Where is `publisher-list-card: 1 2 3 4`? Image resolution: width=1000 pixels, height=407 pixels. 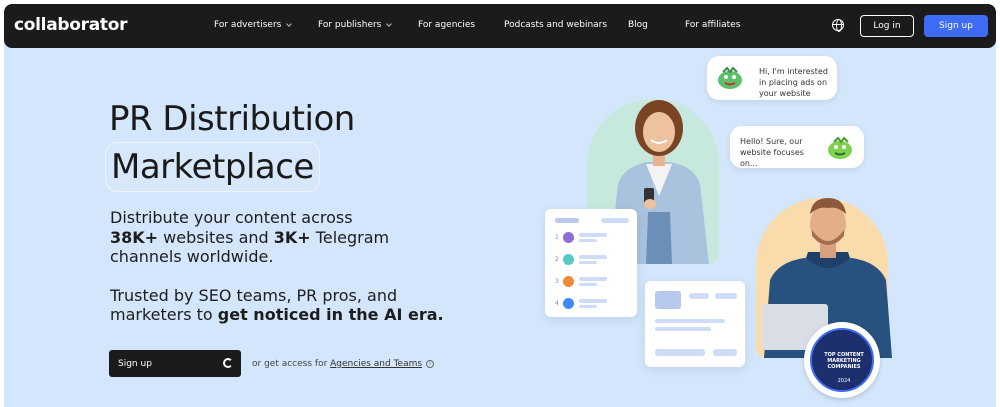 publisher-list-card: 1 2 3 4 is located at coordinates (591, 263).